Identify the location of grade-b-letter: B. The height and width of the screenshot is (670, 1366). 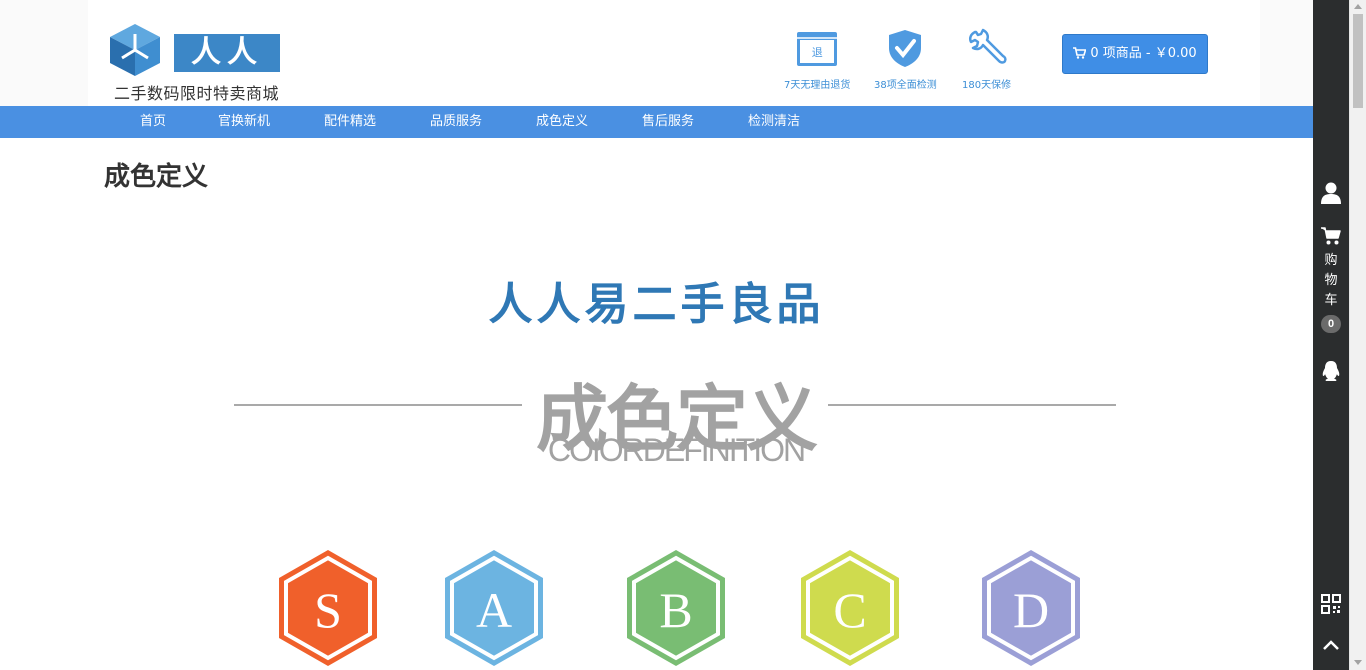
(675, 610).